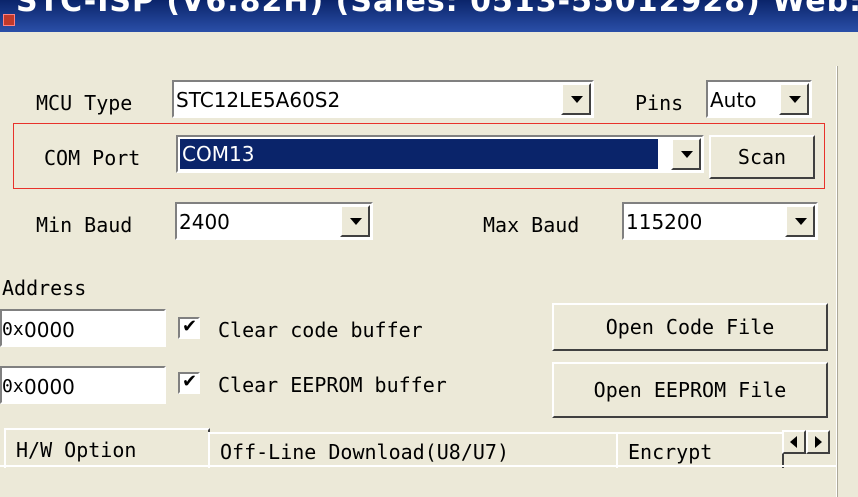 This screenshot has height=497, width=858. Describe the element at coordinates (84, 225) in the screenshot. I see `min-baud-label: Min Baud` at that location.